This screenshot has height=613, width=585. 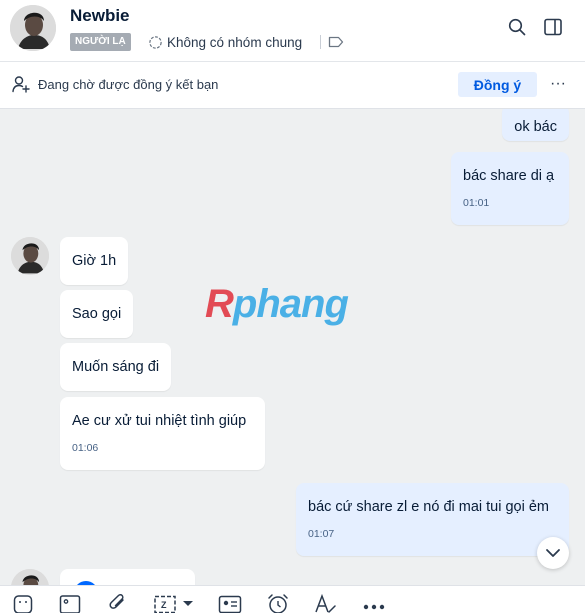 I want to click on sidebar-toggle-button, so click(x=553, y=27).